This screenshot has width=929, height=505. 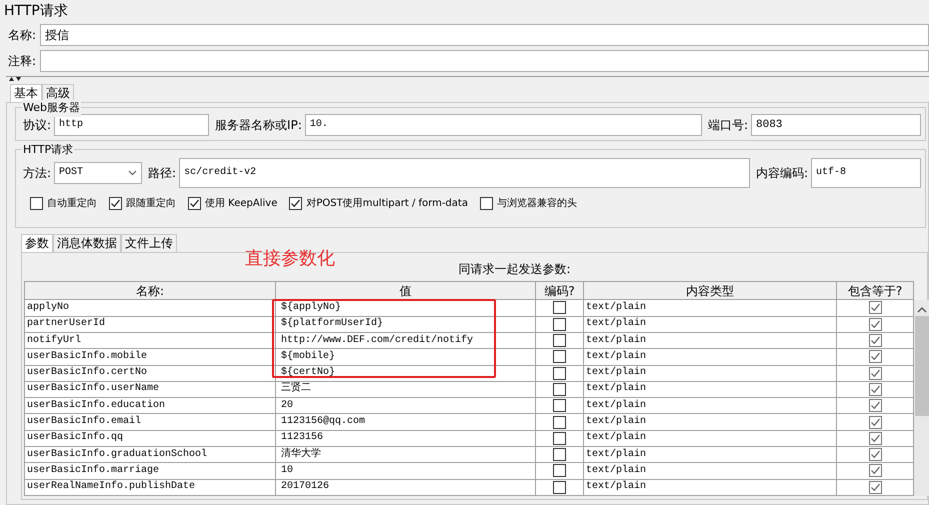 What do you see at coordinates (150, 438) in the screenshot?
I see `table-cell: userBasicInfo.qq` at bounding box center [150, 438].